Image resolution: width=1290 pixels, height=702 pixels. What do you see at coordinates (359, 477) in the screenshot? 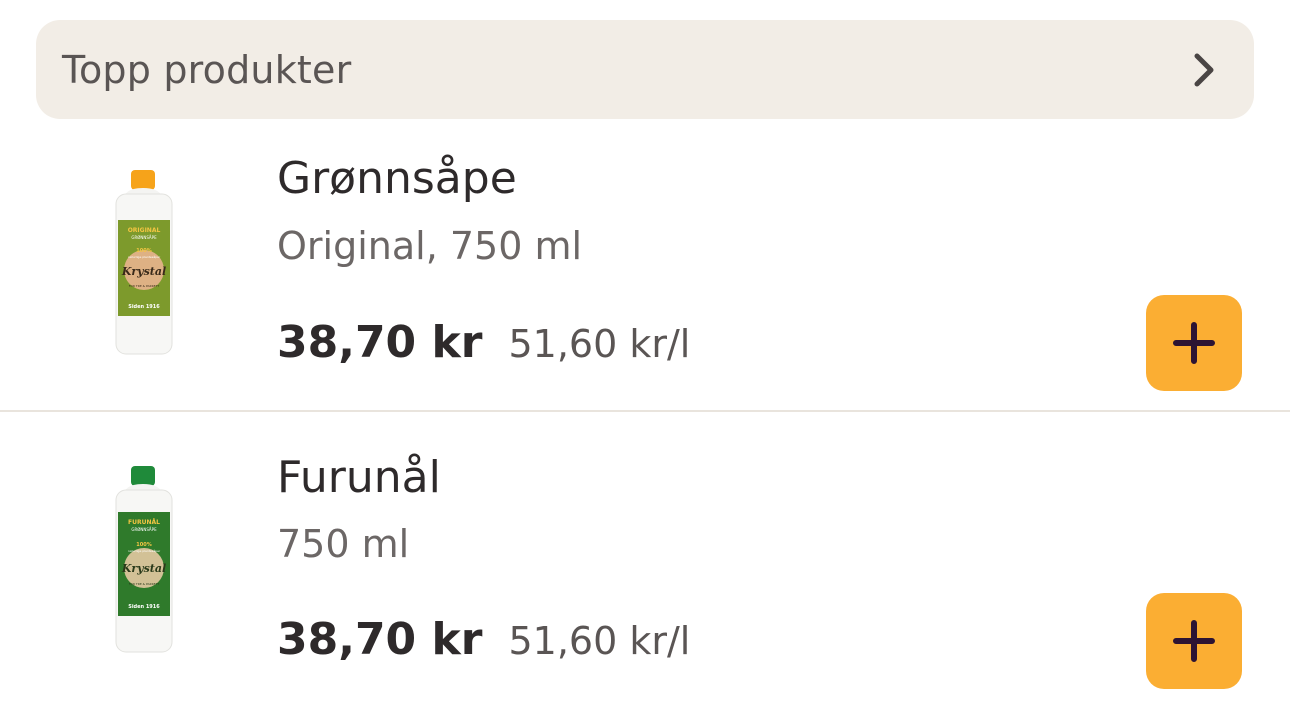
I see `product-name: Furunål` at bounding box center [359, 477].